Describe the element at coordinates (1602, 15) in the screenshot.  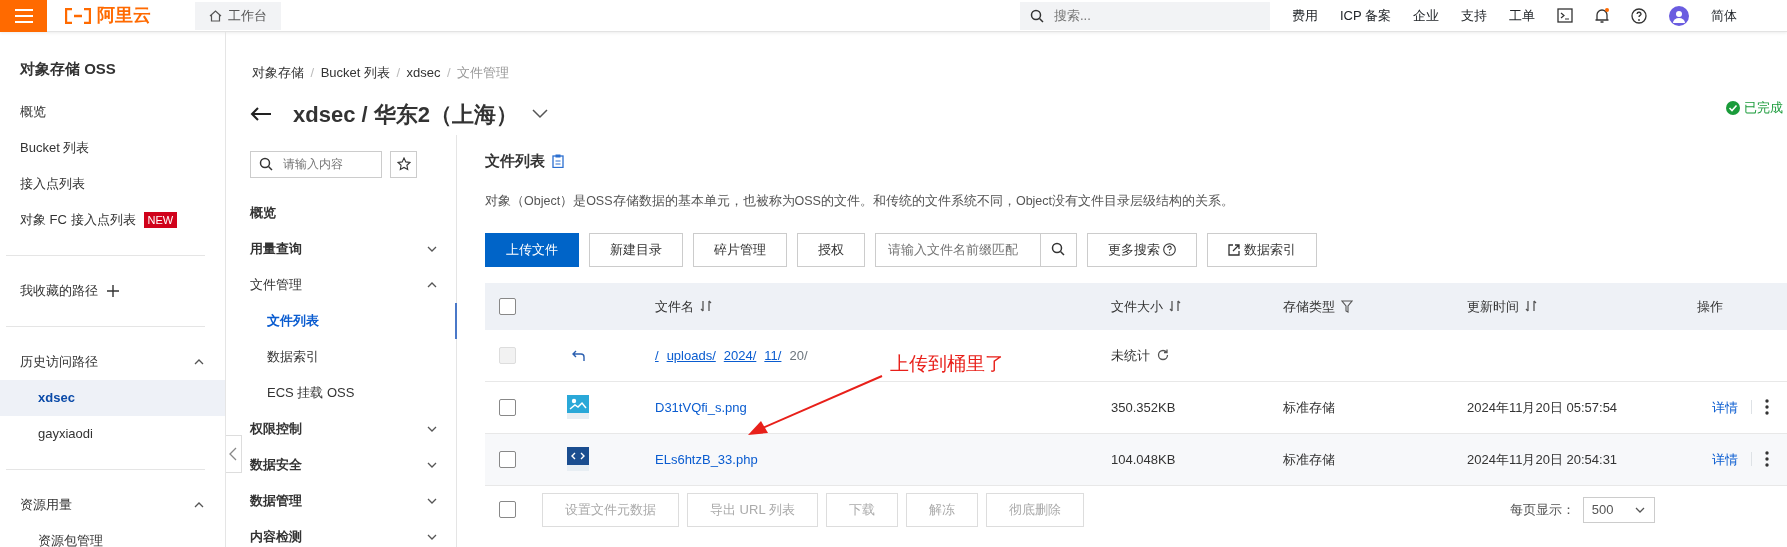
I see `bell-icon` at that location.